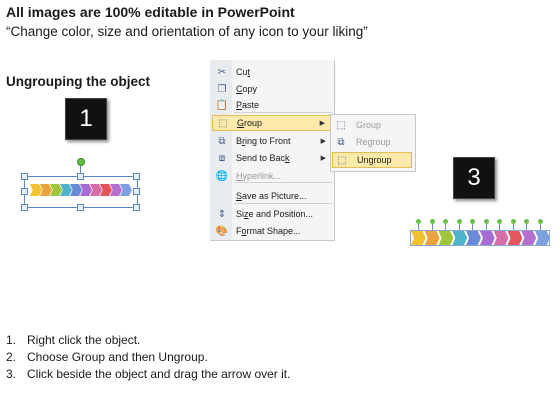 Image resolution: width=560 pixels, height=420 pixels. What do you see at coordinates (222, 231) in the screenshot?
I see `format-shape-icon: 🎨` at bounding box center [222, 231].